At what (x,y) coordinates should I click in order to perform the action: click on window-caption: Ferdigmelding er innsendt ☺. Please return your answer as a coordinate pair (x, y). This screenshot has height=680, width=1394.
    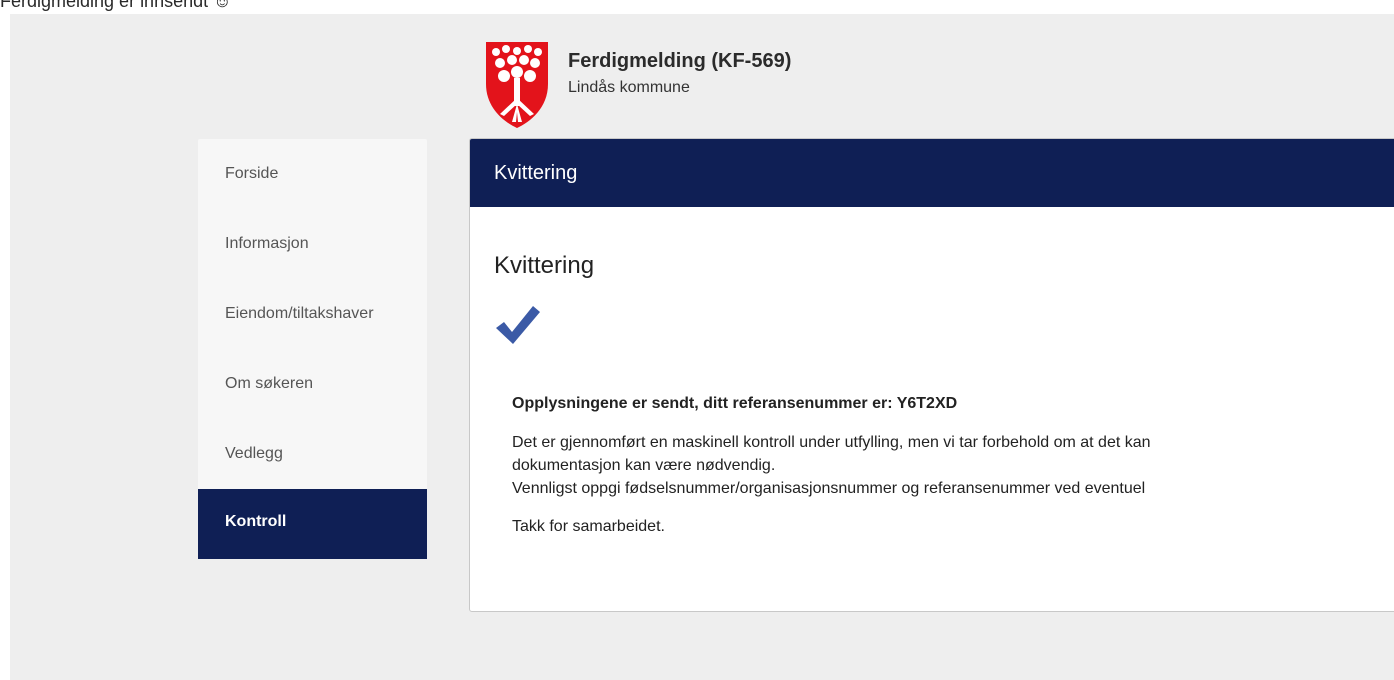
    Looking at the image, I should click on (116, 5).